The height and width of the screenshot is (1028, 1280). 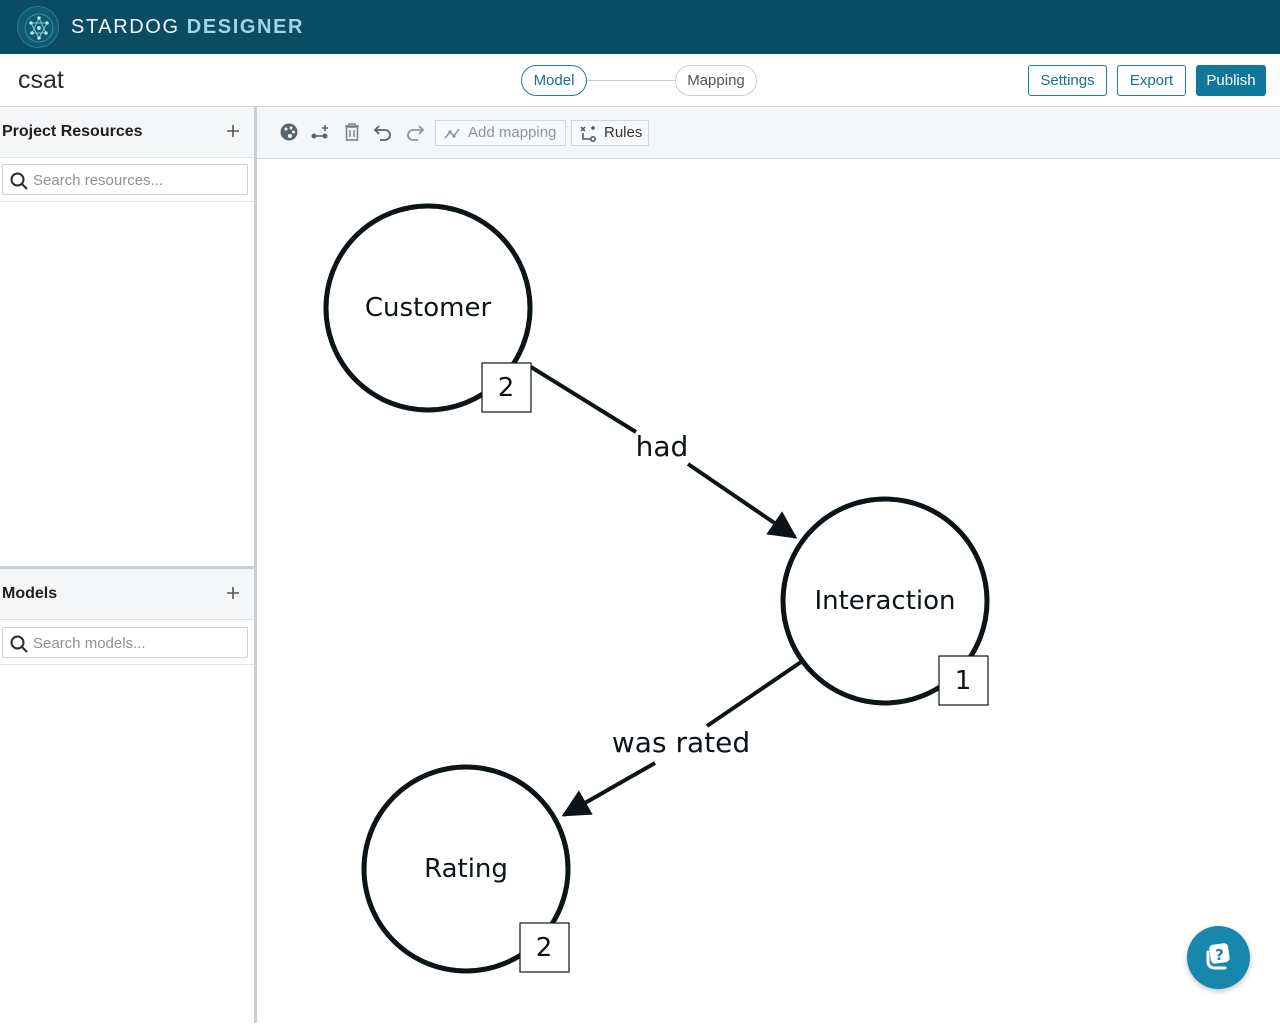 What do you see at coordinates (137, 643) in the screenshot?
I see `models-search-input` at bounding box center [137, 643].